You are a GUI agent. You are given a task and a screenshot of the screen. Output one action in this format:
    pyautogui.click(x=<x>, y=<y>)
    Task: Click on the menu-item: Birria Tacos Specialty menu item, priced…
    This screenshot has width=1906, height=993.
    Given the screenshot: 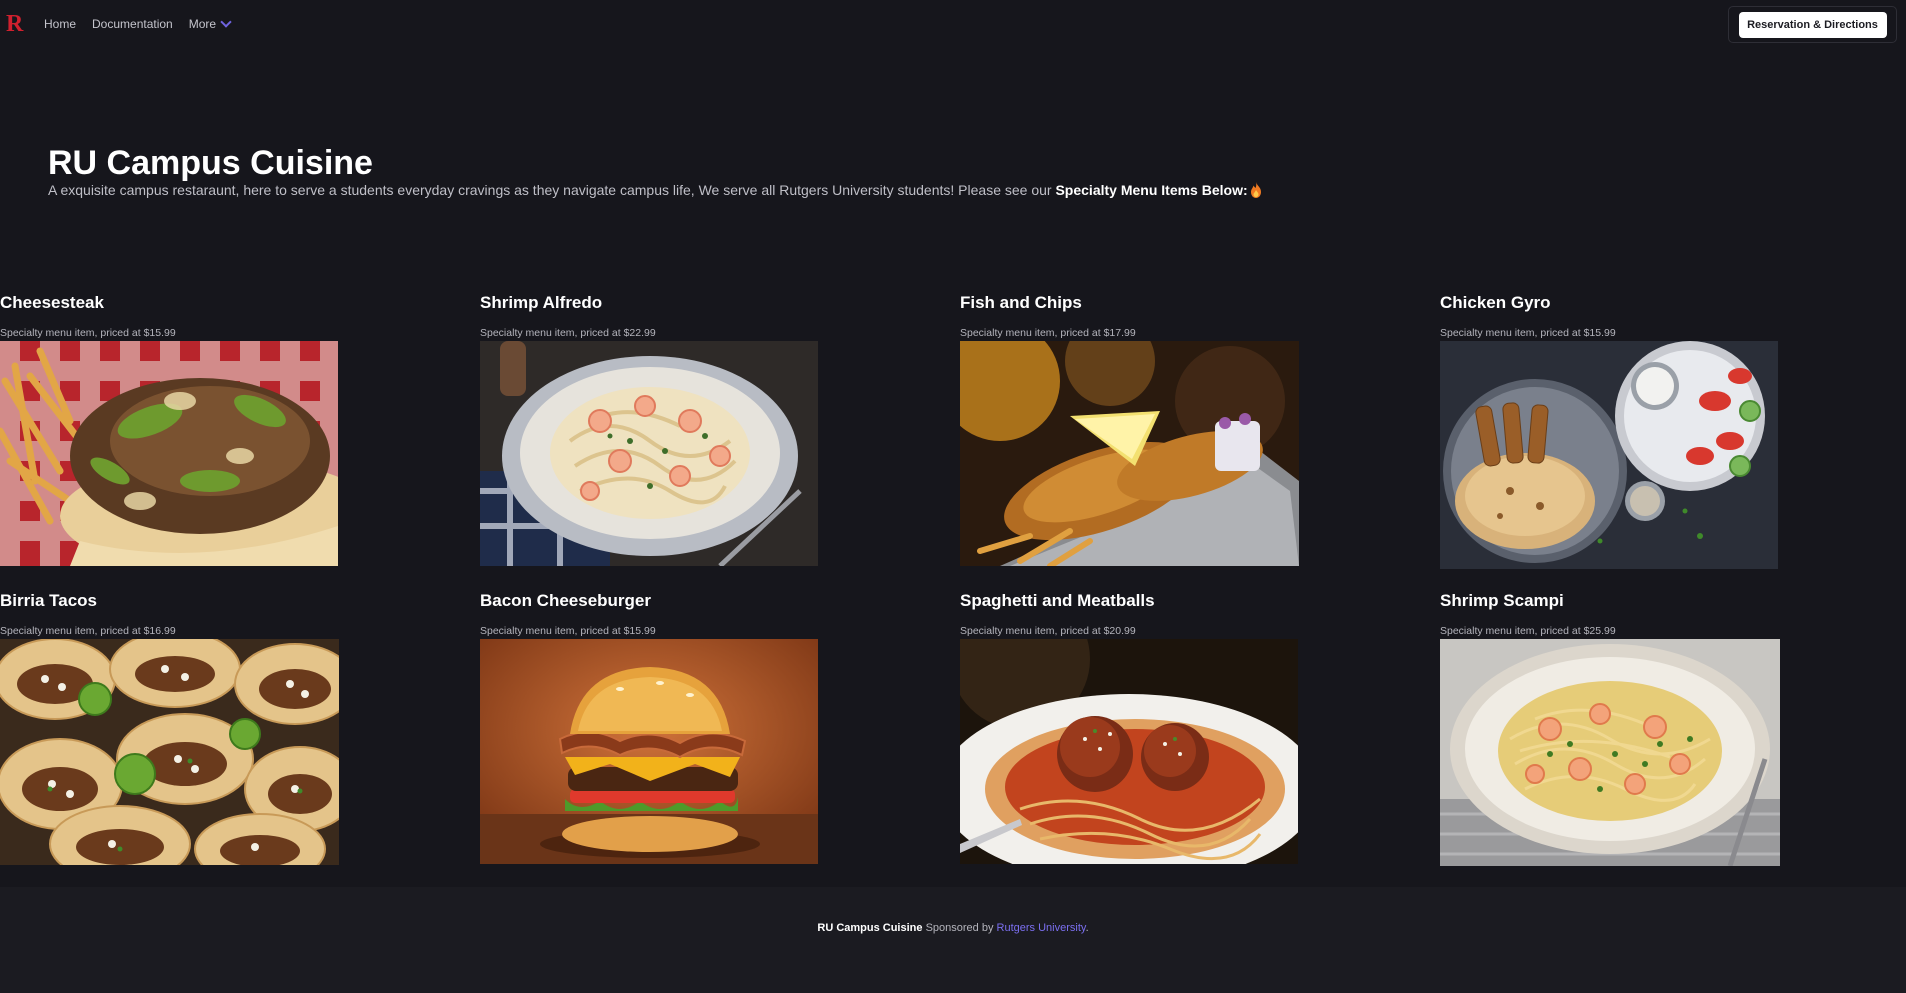 What is the action you would take?
    pyautogui.click(x=170, y=728)
    